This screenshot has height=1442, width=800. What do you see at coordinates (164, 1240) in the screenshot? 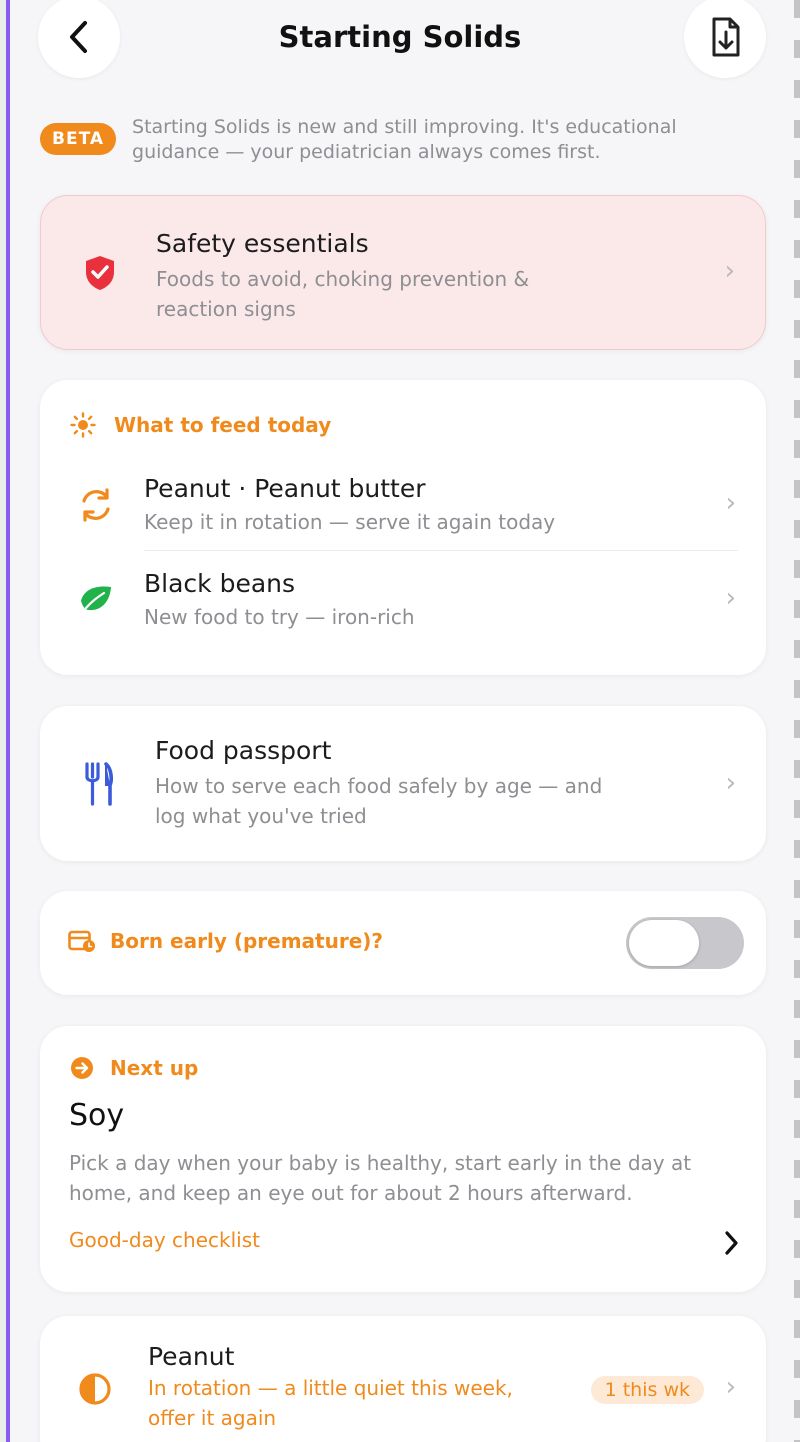
I see `checklist-link-label: Good-day checklist` at bounding box center [164, 1240].